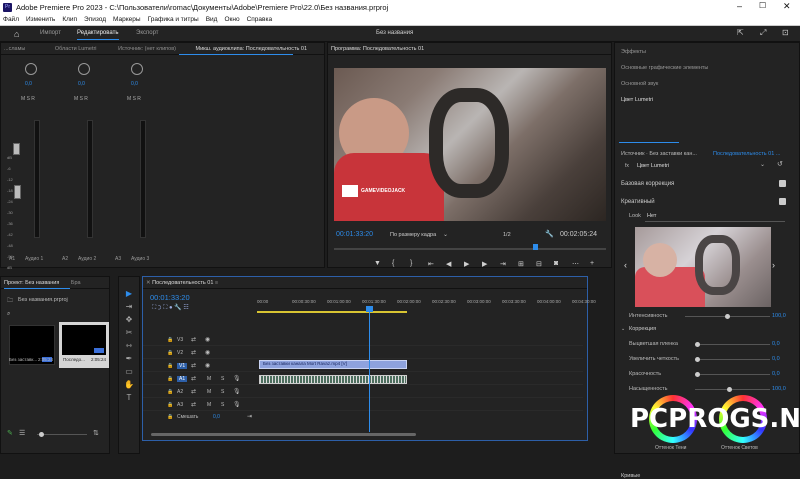  I want to click on pen-icon: ✒, so click(129, 359).